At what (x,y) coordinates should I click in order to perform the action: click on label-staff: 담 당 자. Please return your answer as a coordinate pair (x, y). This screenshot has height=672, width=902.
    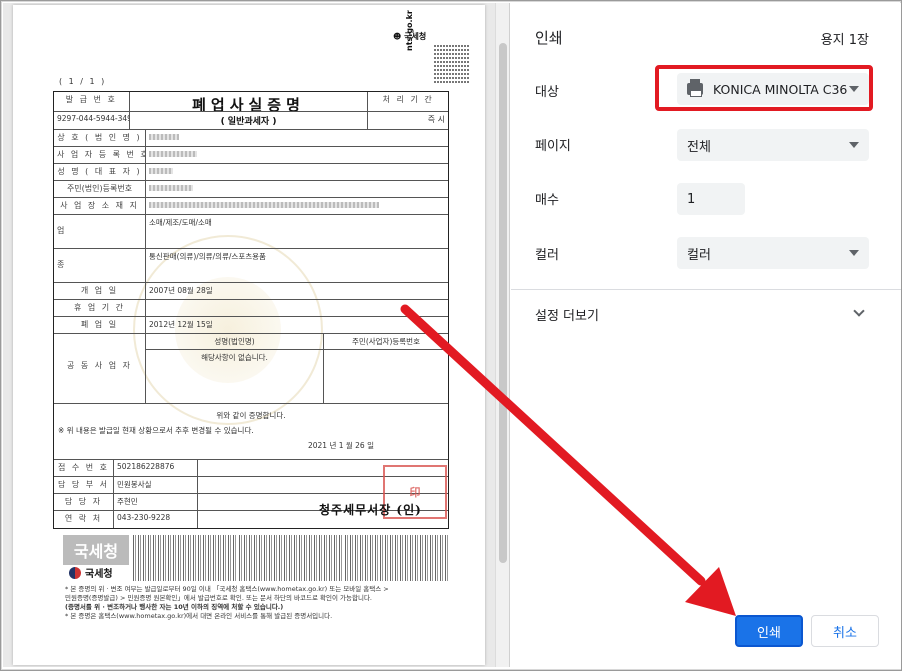
    Looking at the image, I should click on (84, 502).